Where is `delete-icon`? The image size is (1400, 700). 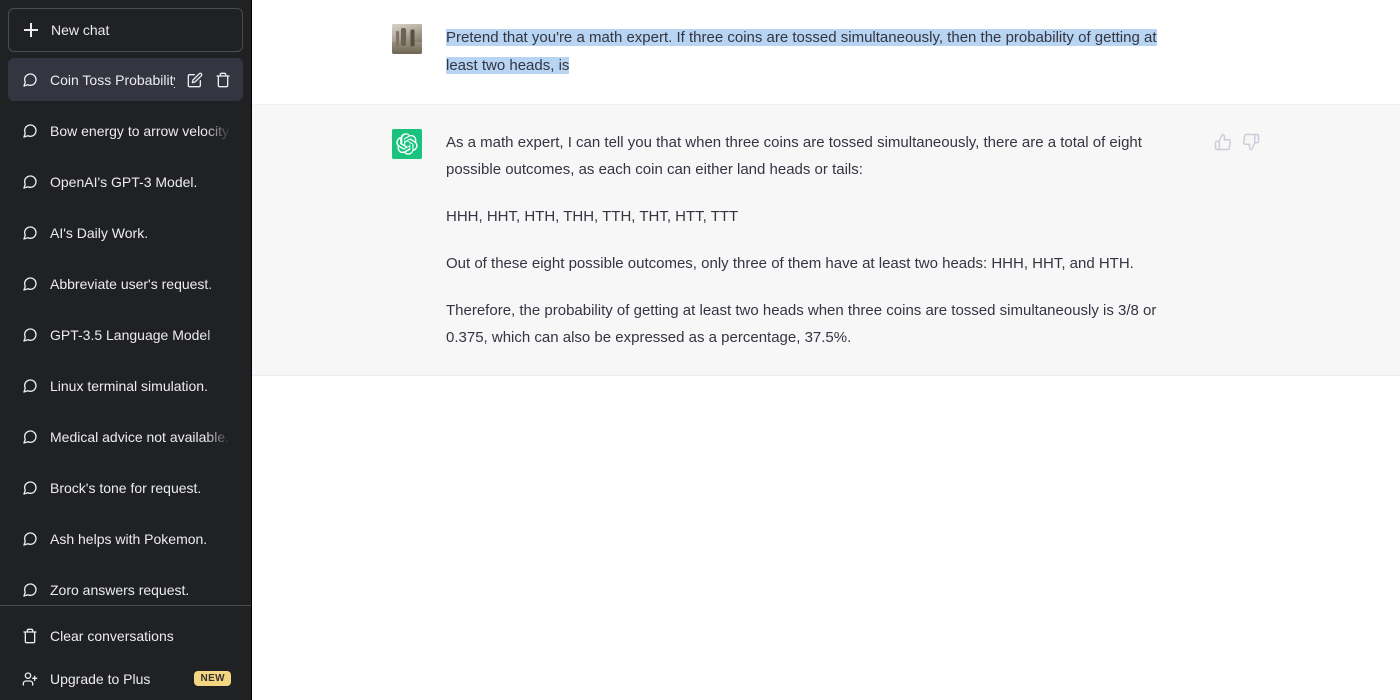
delete-icon is located at coordinates (223, 80).